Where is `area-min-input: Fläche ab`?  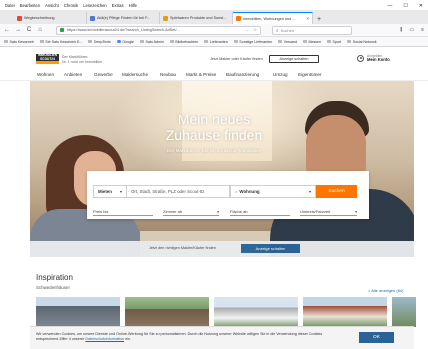
area-min-input: Fläche ab is located at coordinates (260, 211).